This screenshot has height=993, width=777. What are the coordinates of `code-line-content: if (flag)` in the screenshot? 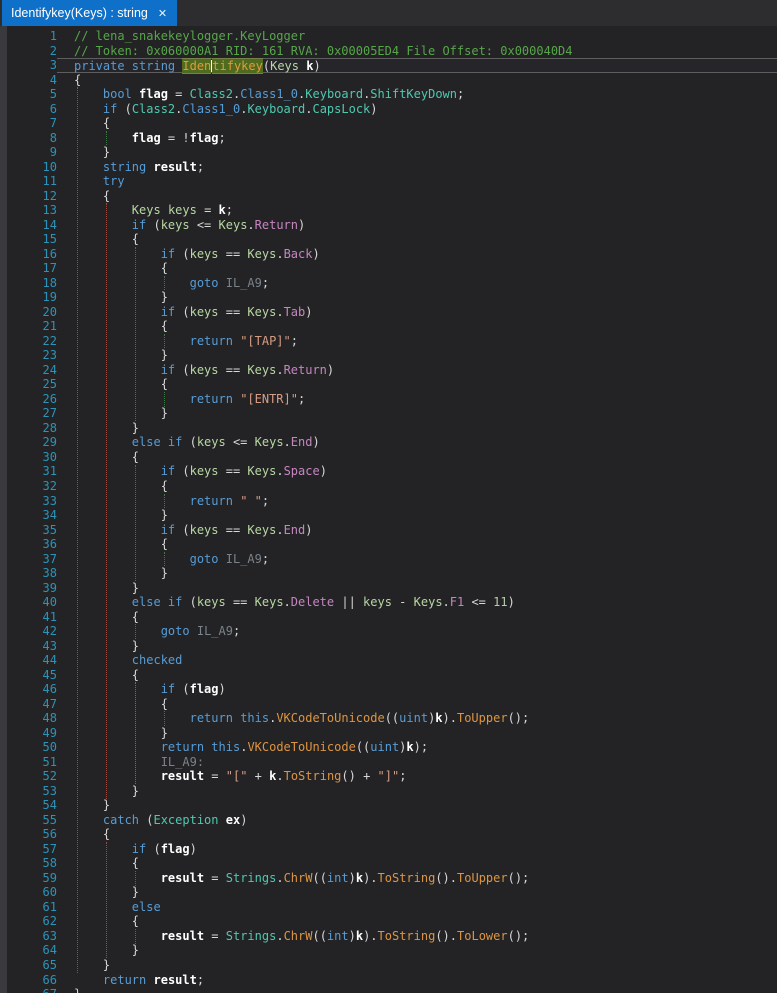 It's located at (417, 849).